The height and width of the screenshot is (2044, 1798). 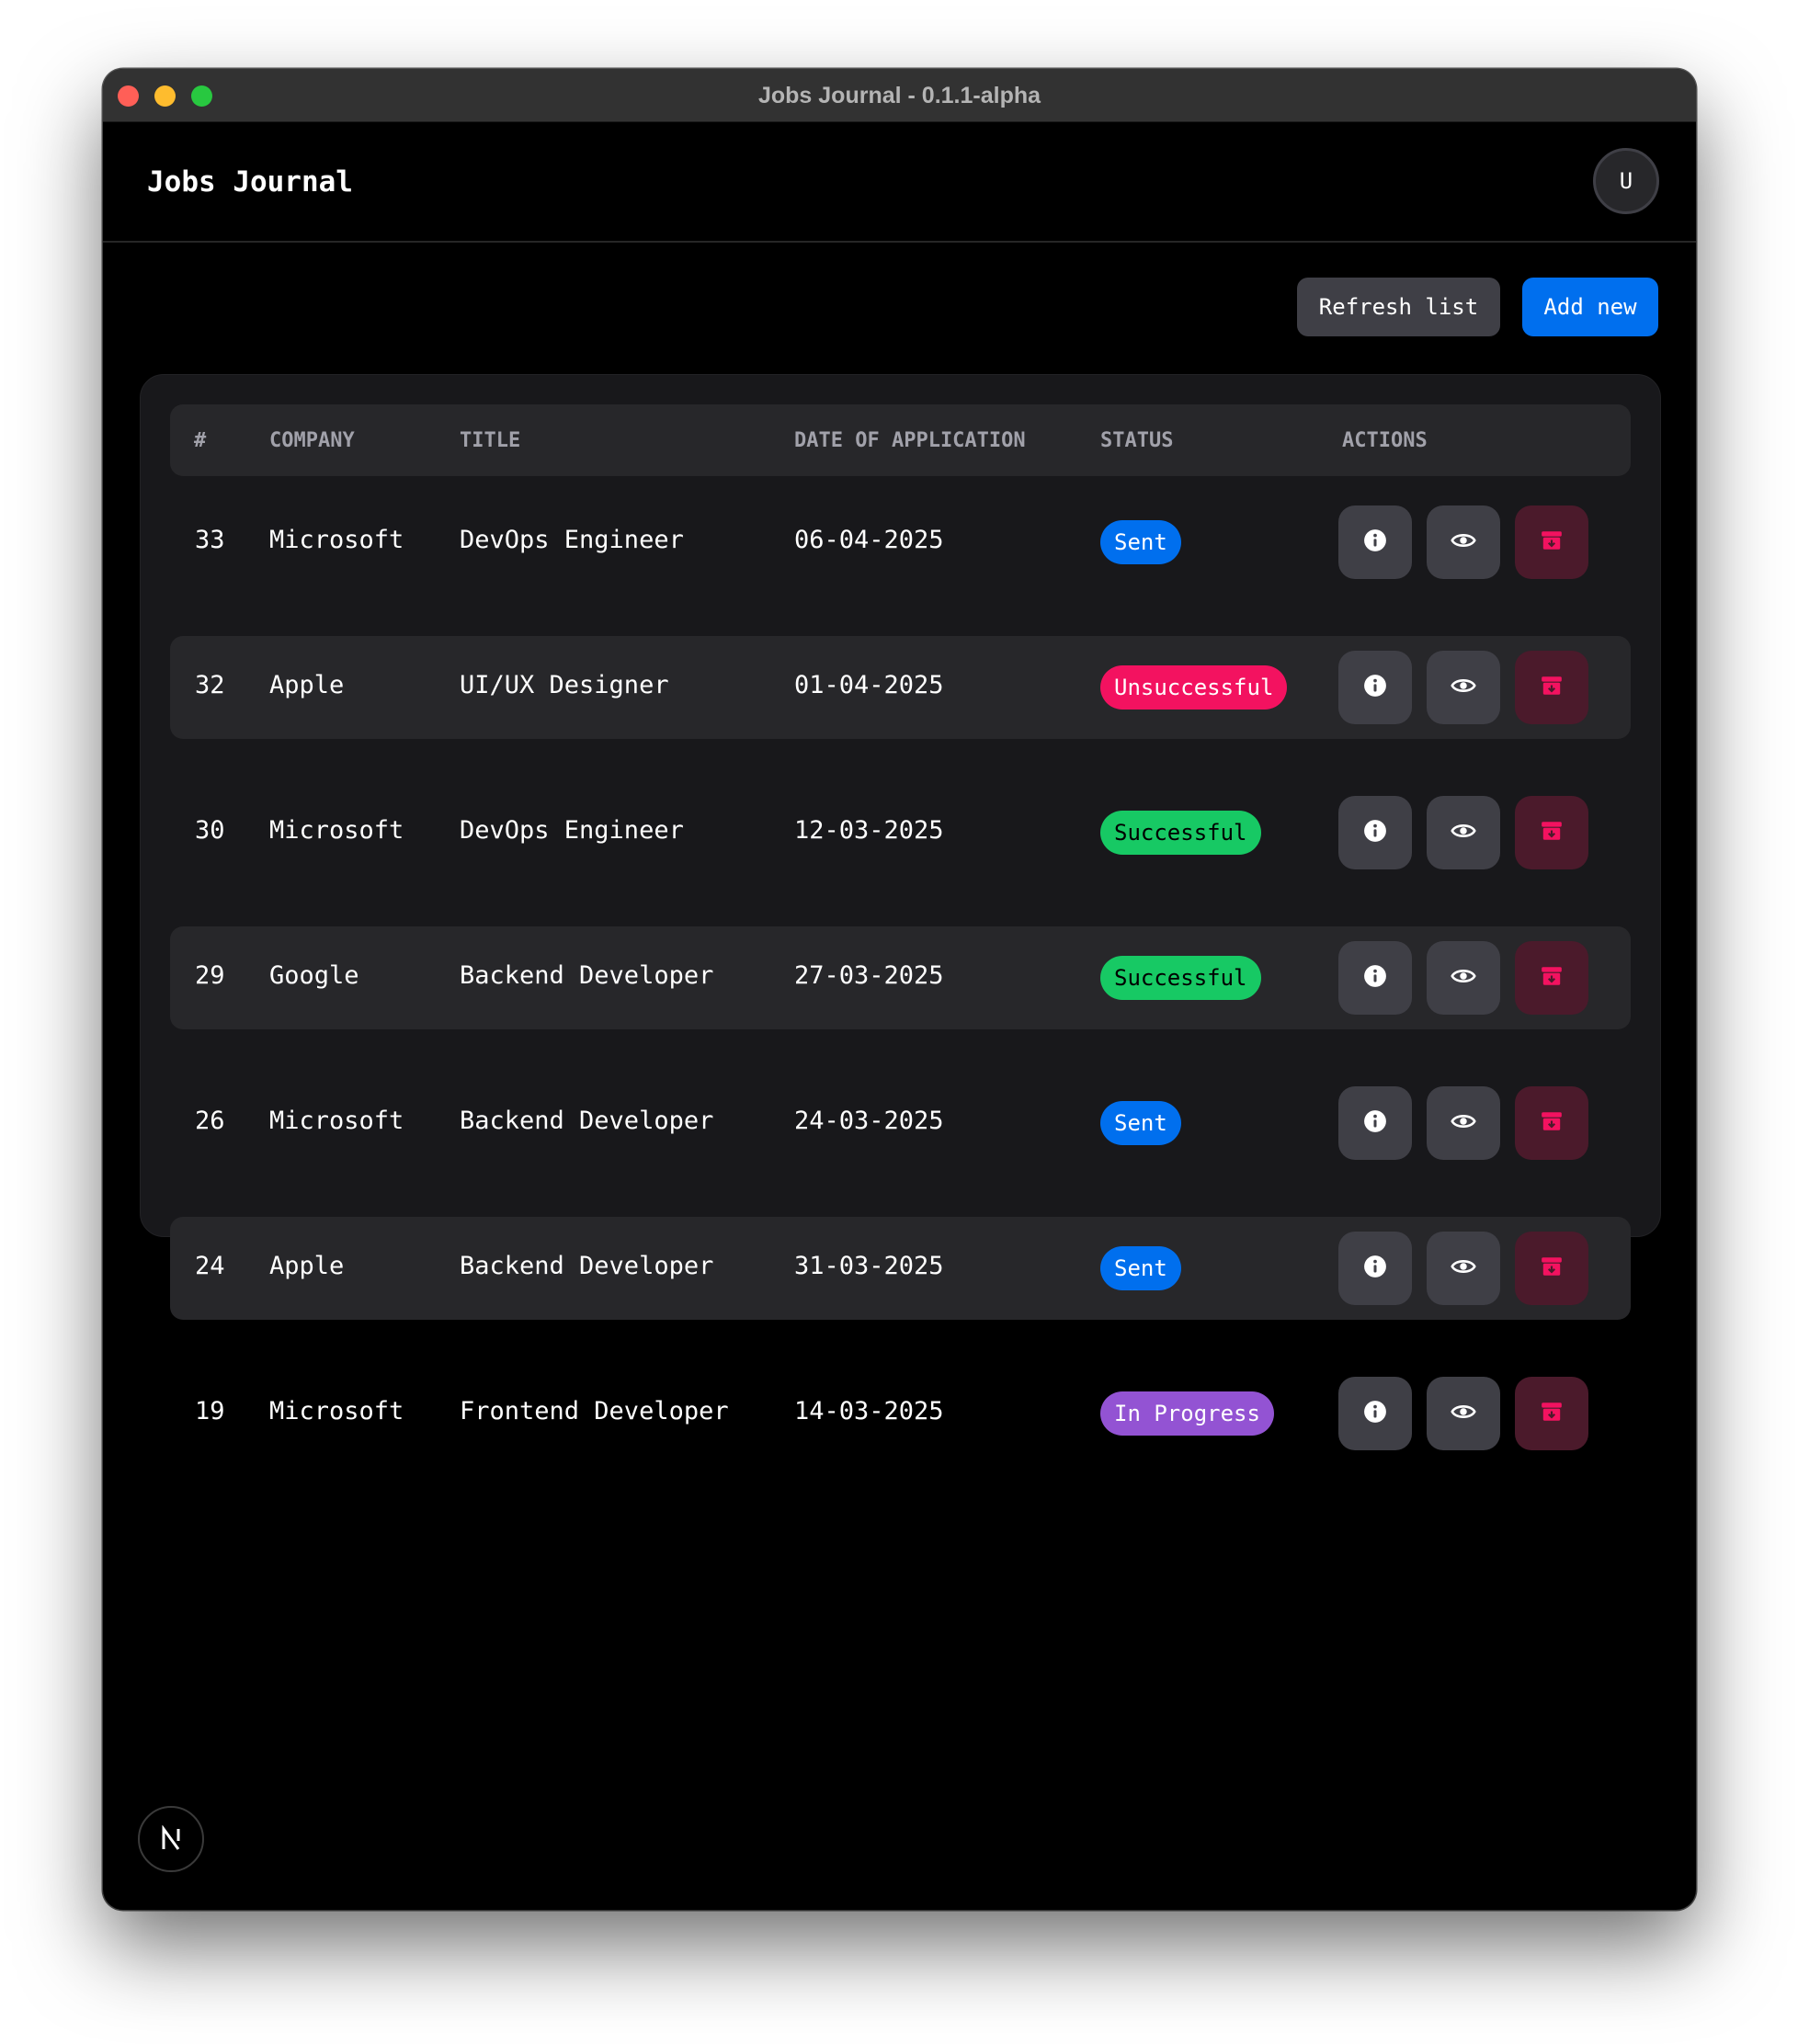 I want to click on nextjs-dev-indicator, so click(x=171, y=1839).